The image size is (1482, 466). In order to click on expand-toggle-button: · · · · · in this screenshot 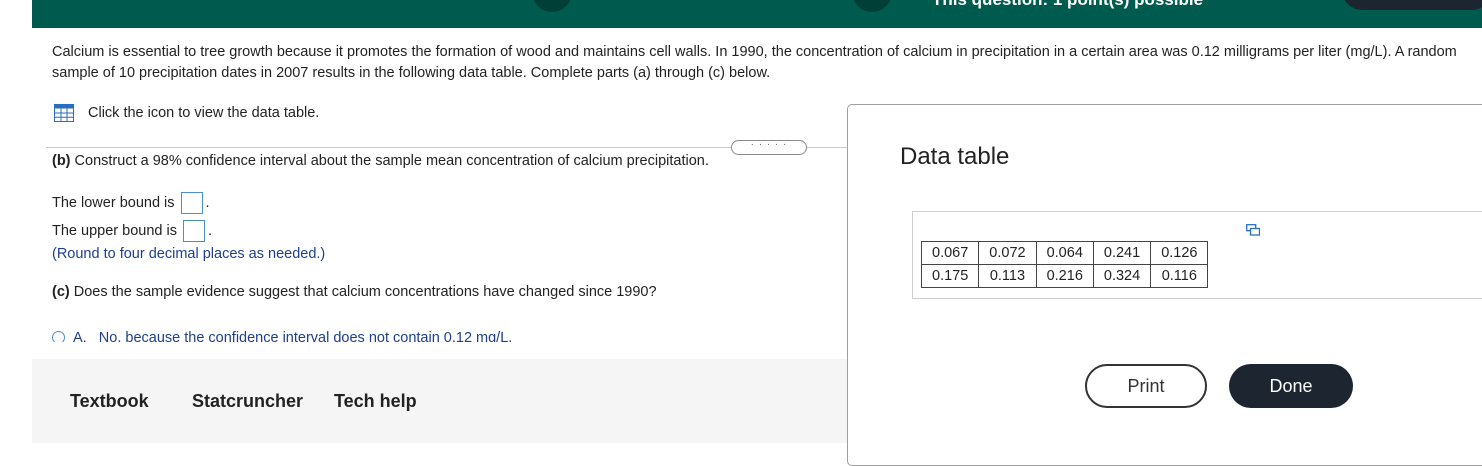, I will do `click(769, 147)`.